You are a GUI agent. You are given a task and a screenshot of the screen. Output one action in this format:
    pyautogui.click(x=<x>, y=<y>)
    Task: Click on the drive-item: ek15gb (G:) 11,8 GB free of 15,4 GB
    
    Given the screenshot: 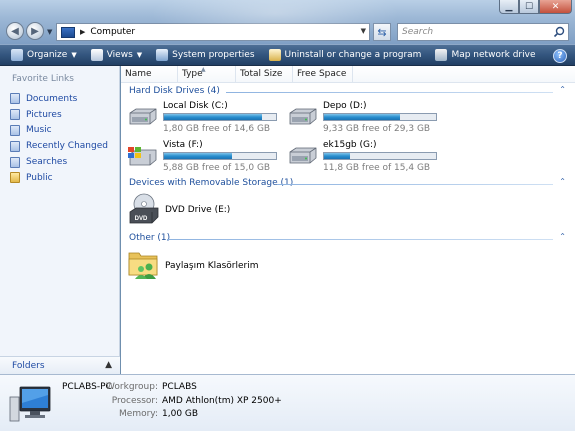 What is the action you would take?
    pyautogui.click(x=362, y=157)
    